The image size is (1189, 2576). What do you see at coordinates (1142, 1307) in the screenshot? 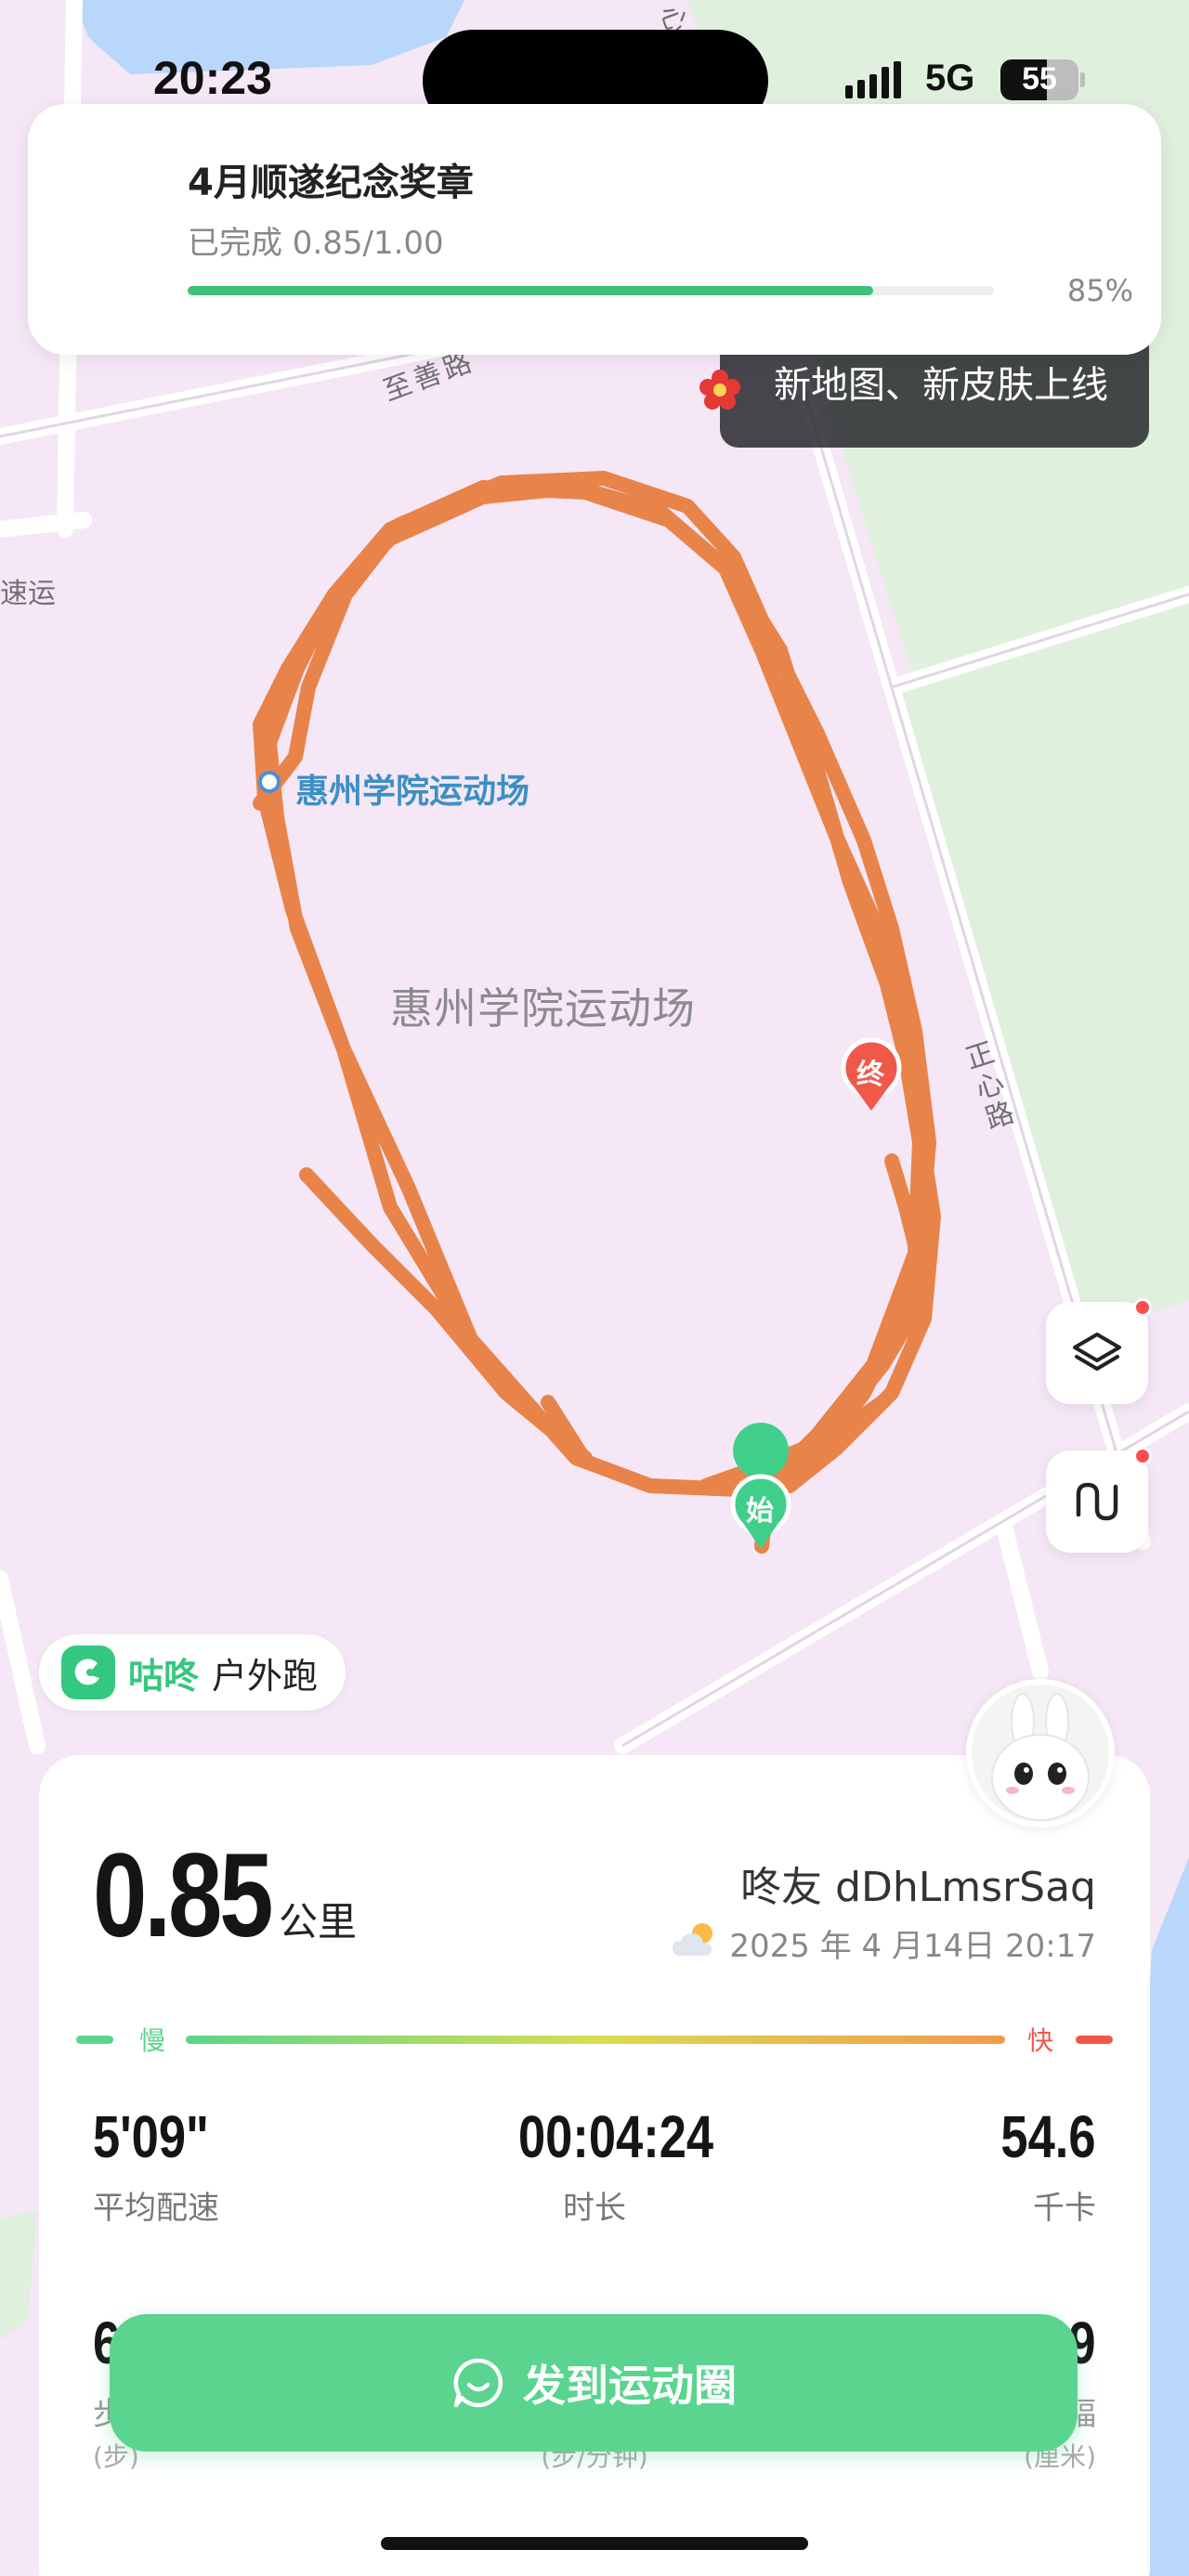
I see `layers-badge-dot` at bounding box center [1142, 1307].